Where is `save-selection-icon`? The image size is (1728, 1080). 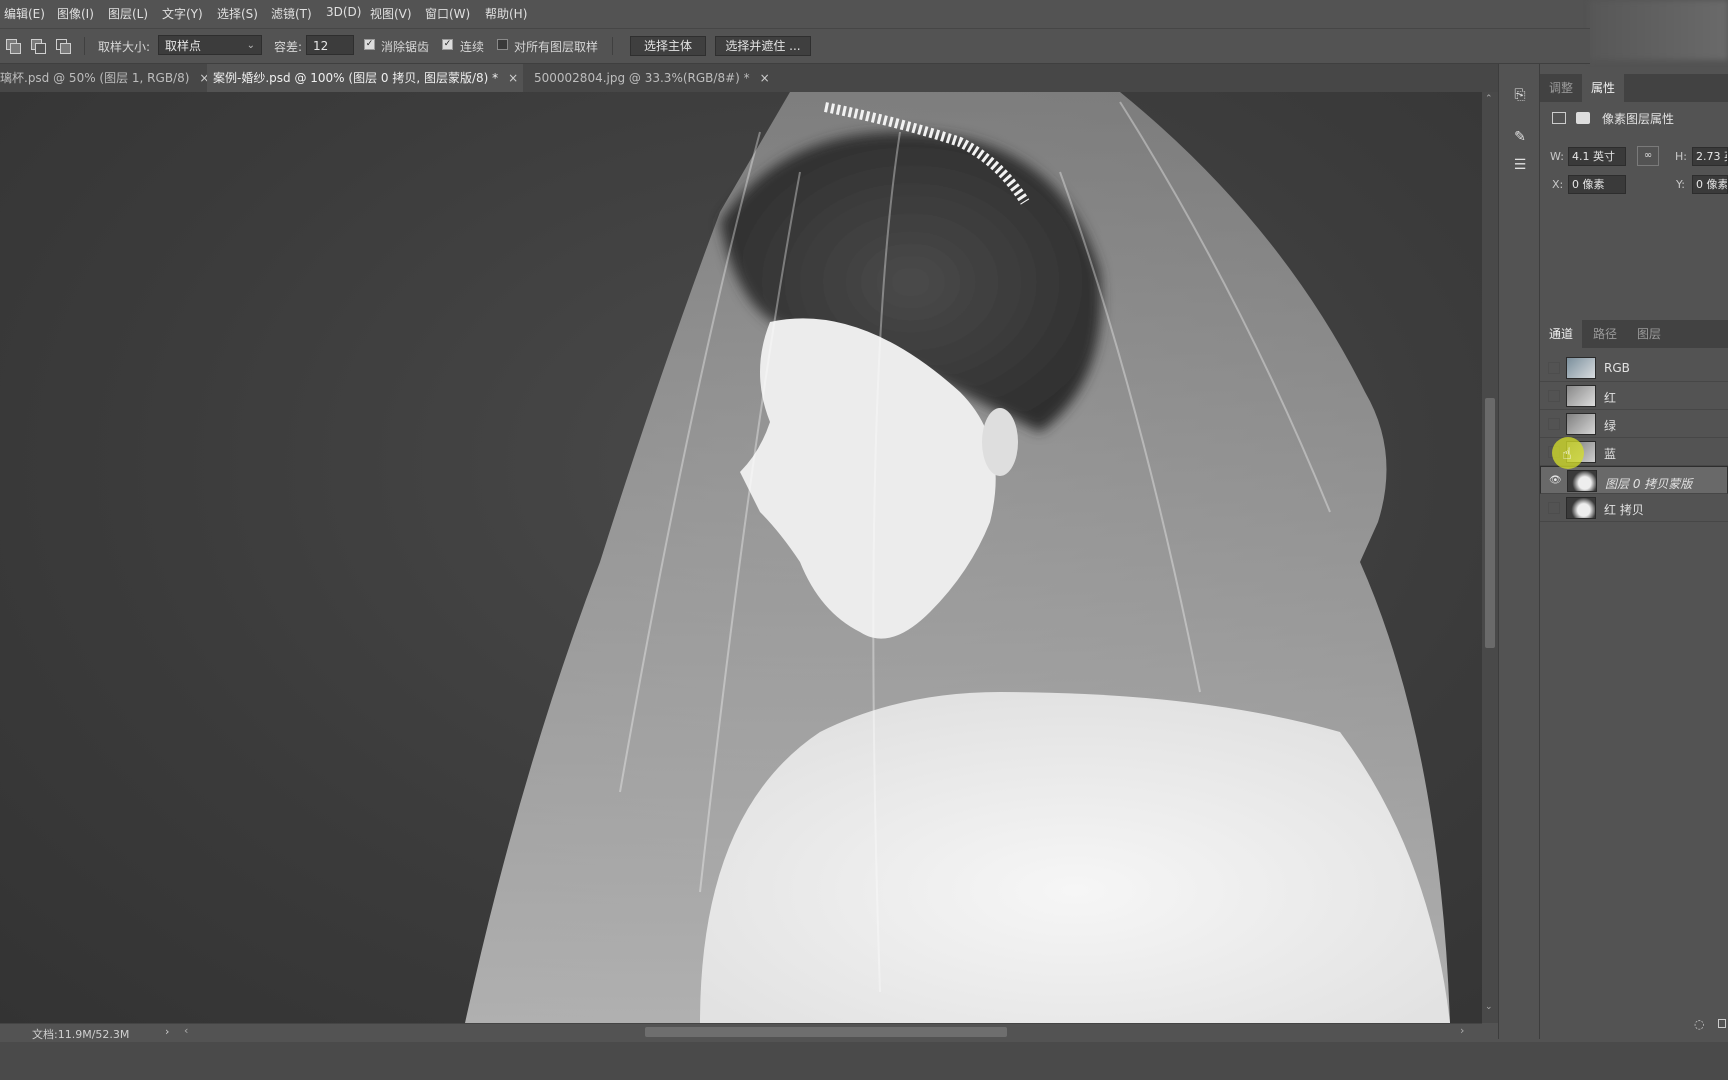 save-selection-icon is located at coordinates (1722, 1023).